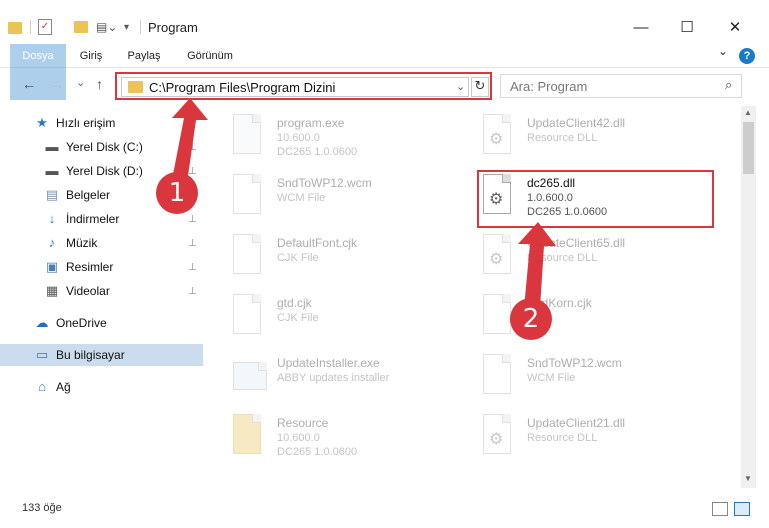  I want to click on window-title: Program, so click(173, 27).